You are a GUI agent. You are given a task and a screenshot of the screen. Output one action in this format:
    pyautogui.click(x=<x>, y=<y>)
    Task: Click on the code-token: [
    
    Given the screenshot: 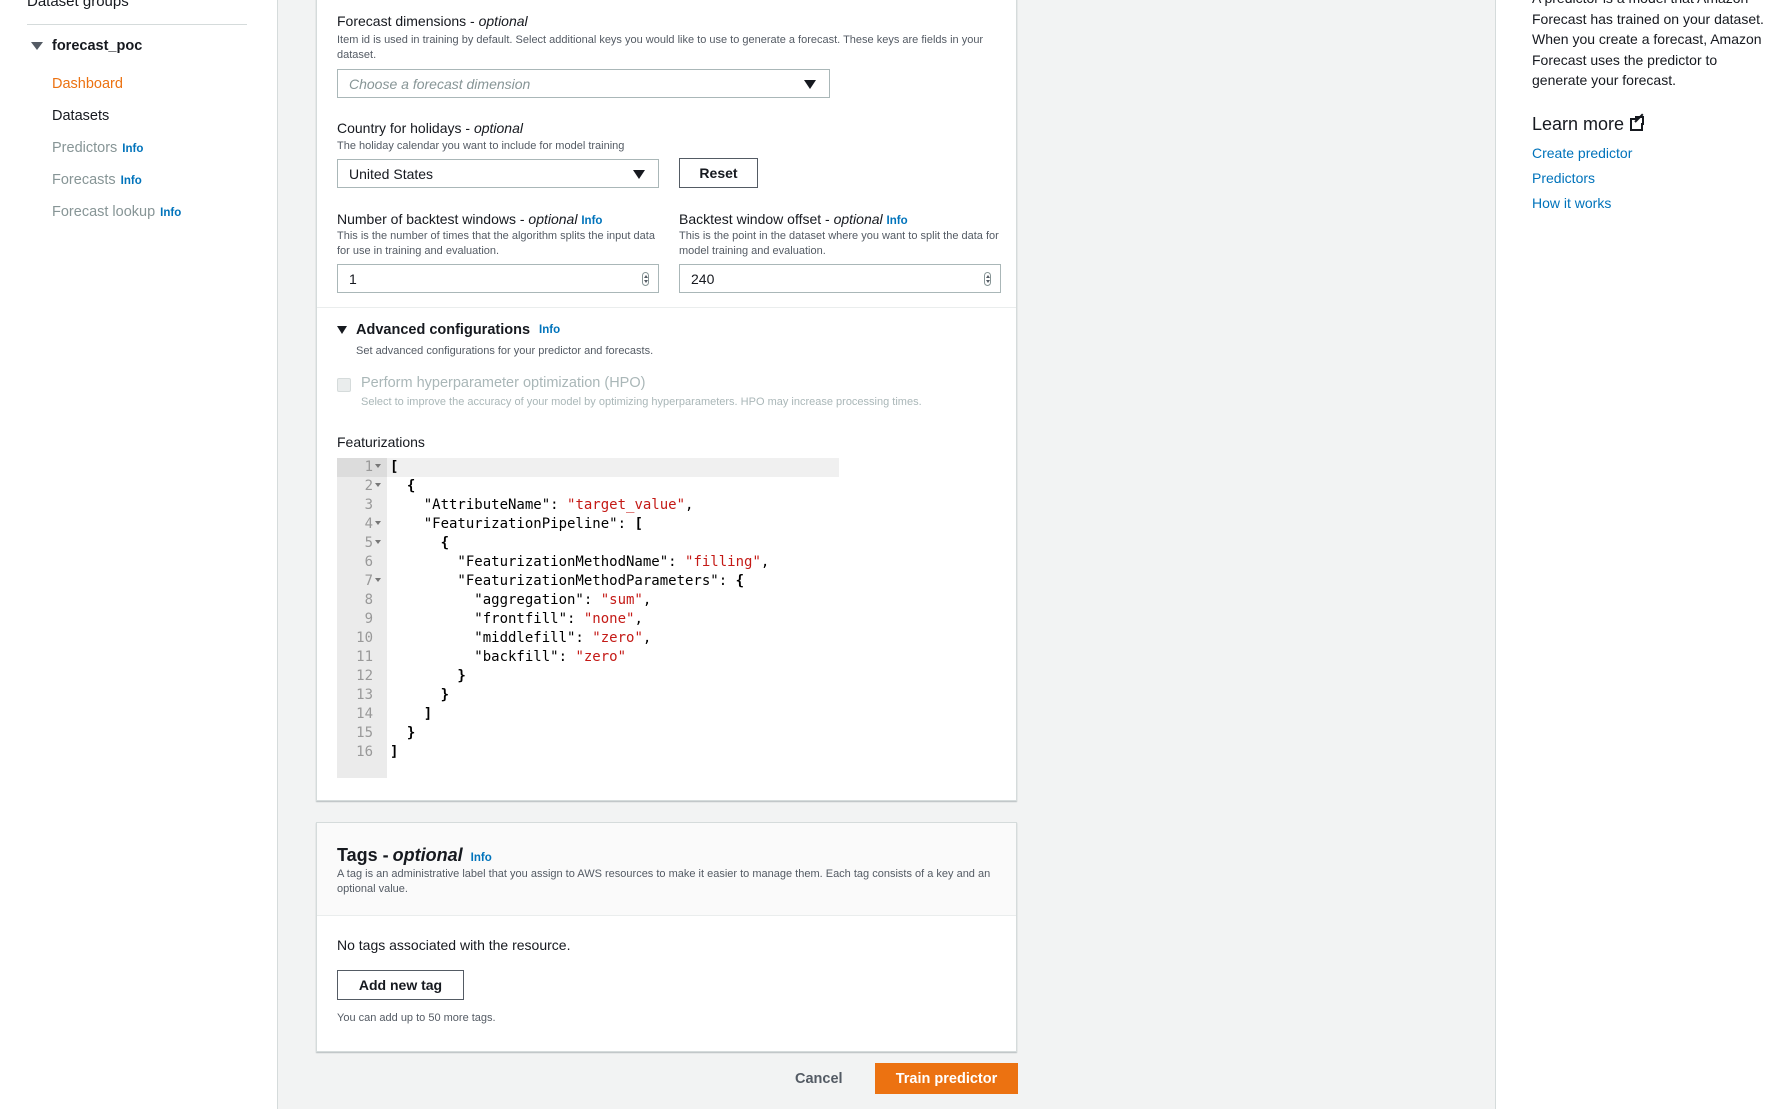 What is the action you would take?
    pyautogui.click(x=638, y=524)
    